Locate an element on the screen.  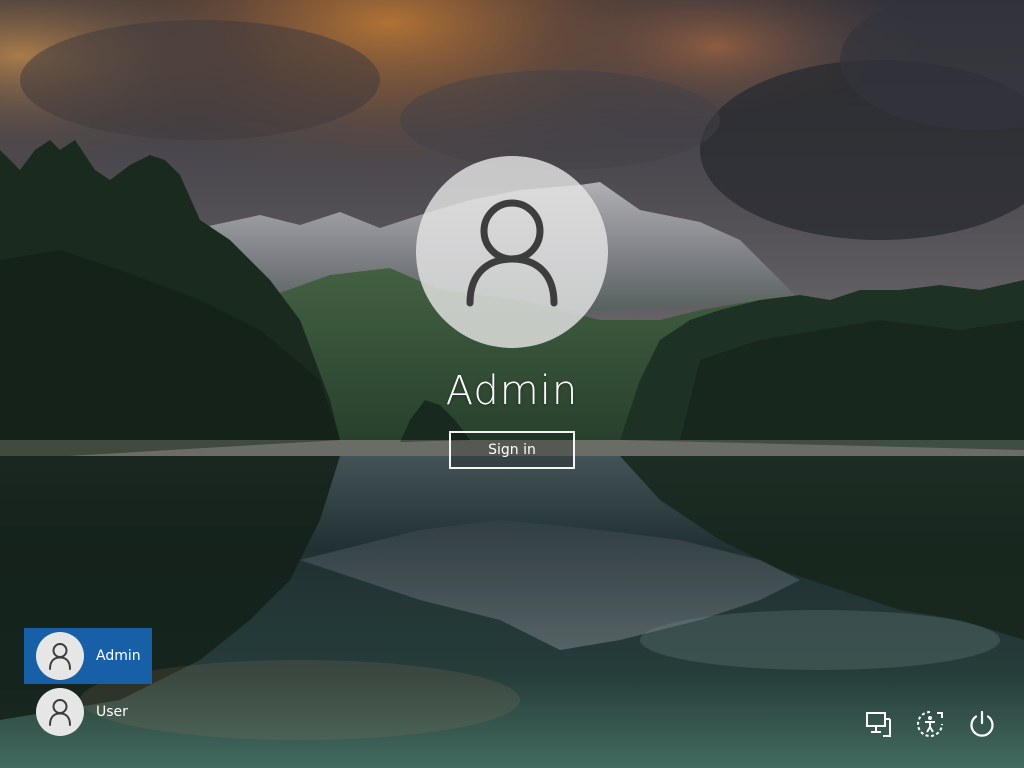
user-tile-admin: Admin is located at coordinates (88, 656).